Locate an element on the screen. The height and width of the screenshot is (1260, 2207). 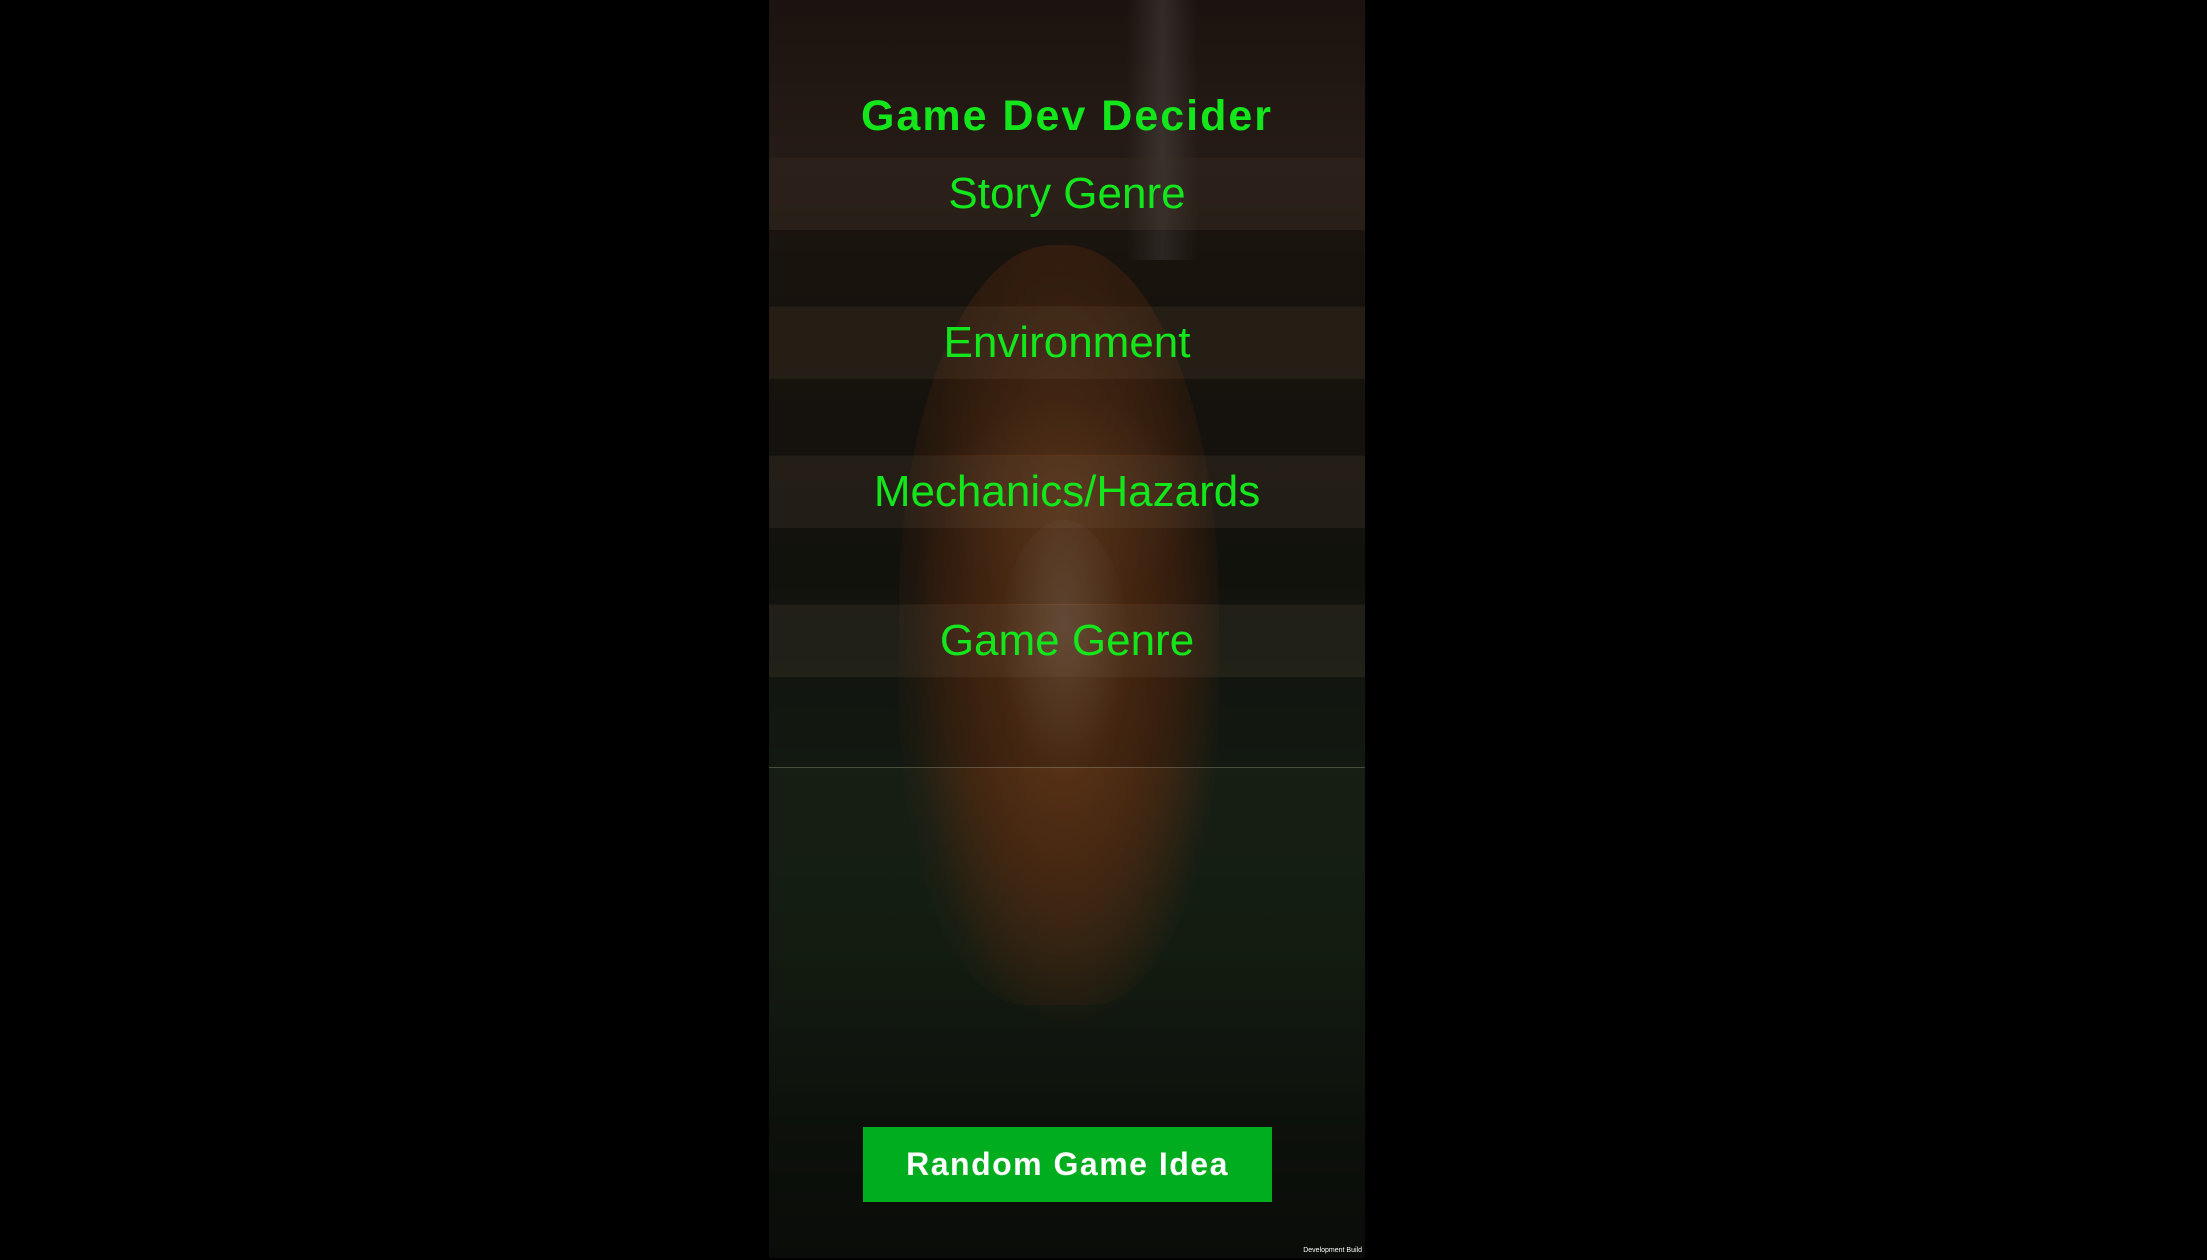
category-value-environment is located at coordinates (1067, 417).